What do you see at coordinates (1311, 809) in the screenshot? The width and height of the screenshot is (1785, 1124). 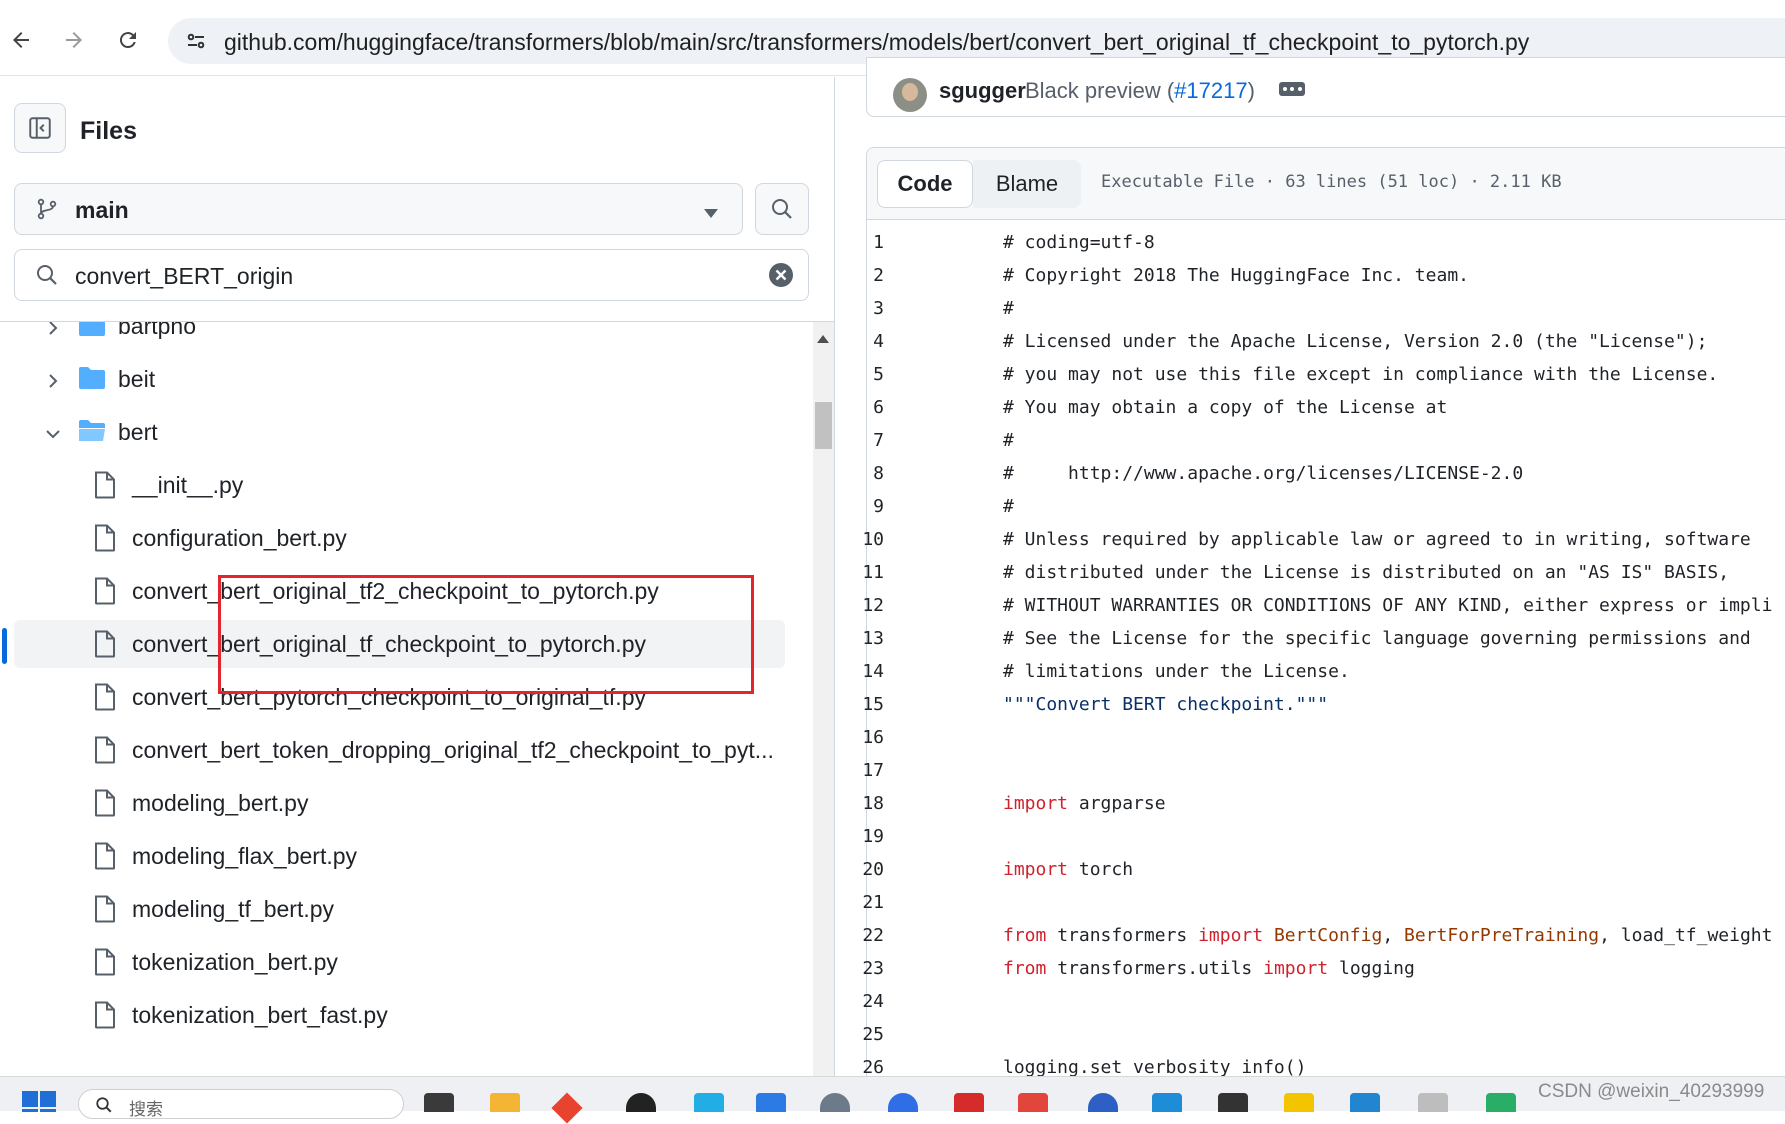 I see `code-line: 18 import argparse` at bounding box center [1311, 809].